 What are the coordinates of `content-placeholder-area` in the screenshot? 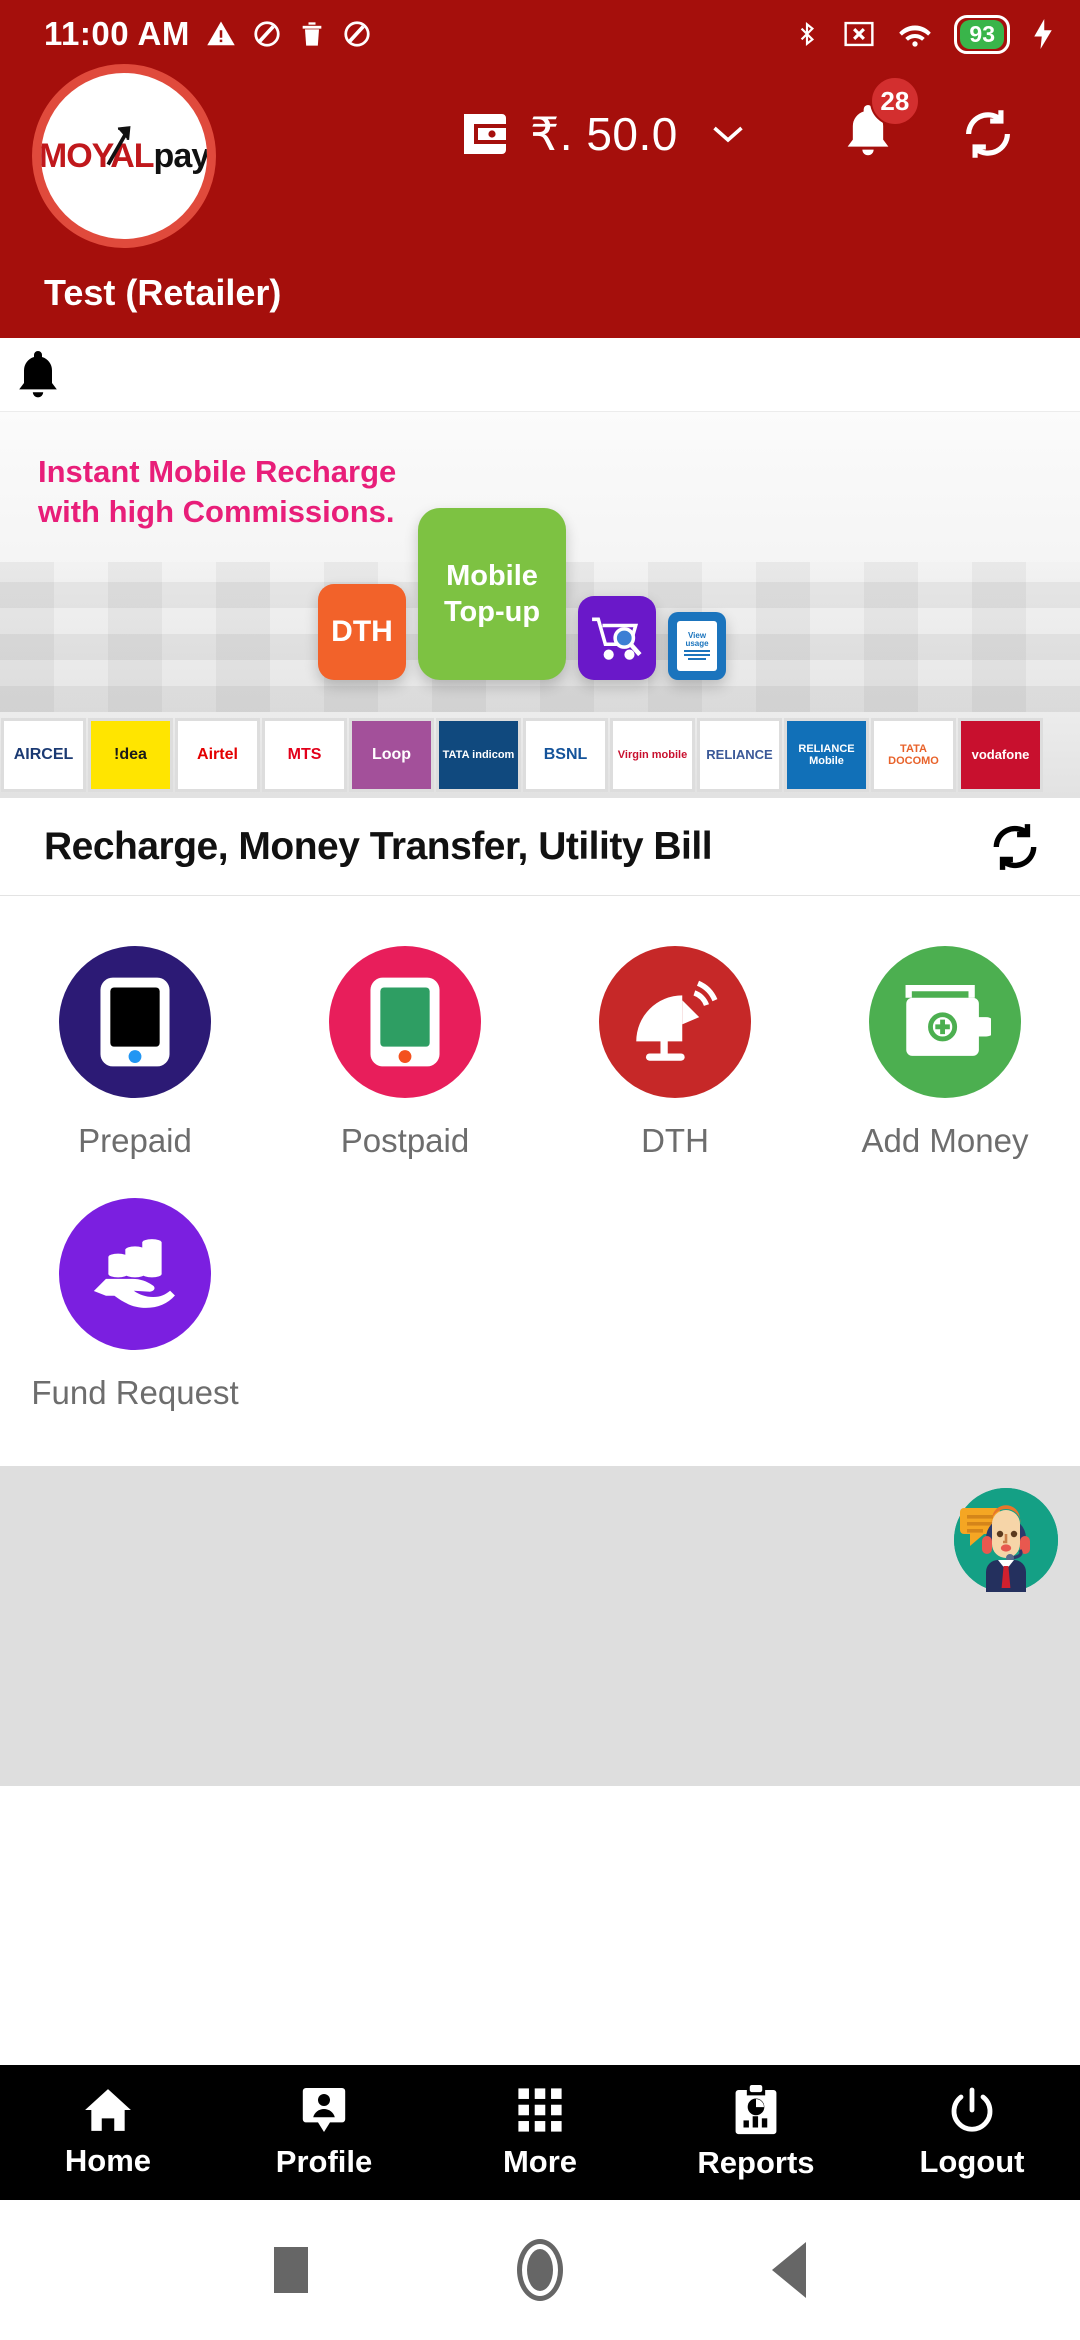 It's located at (540, 1626).